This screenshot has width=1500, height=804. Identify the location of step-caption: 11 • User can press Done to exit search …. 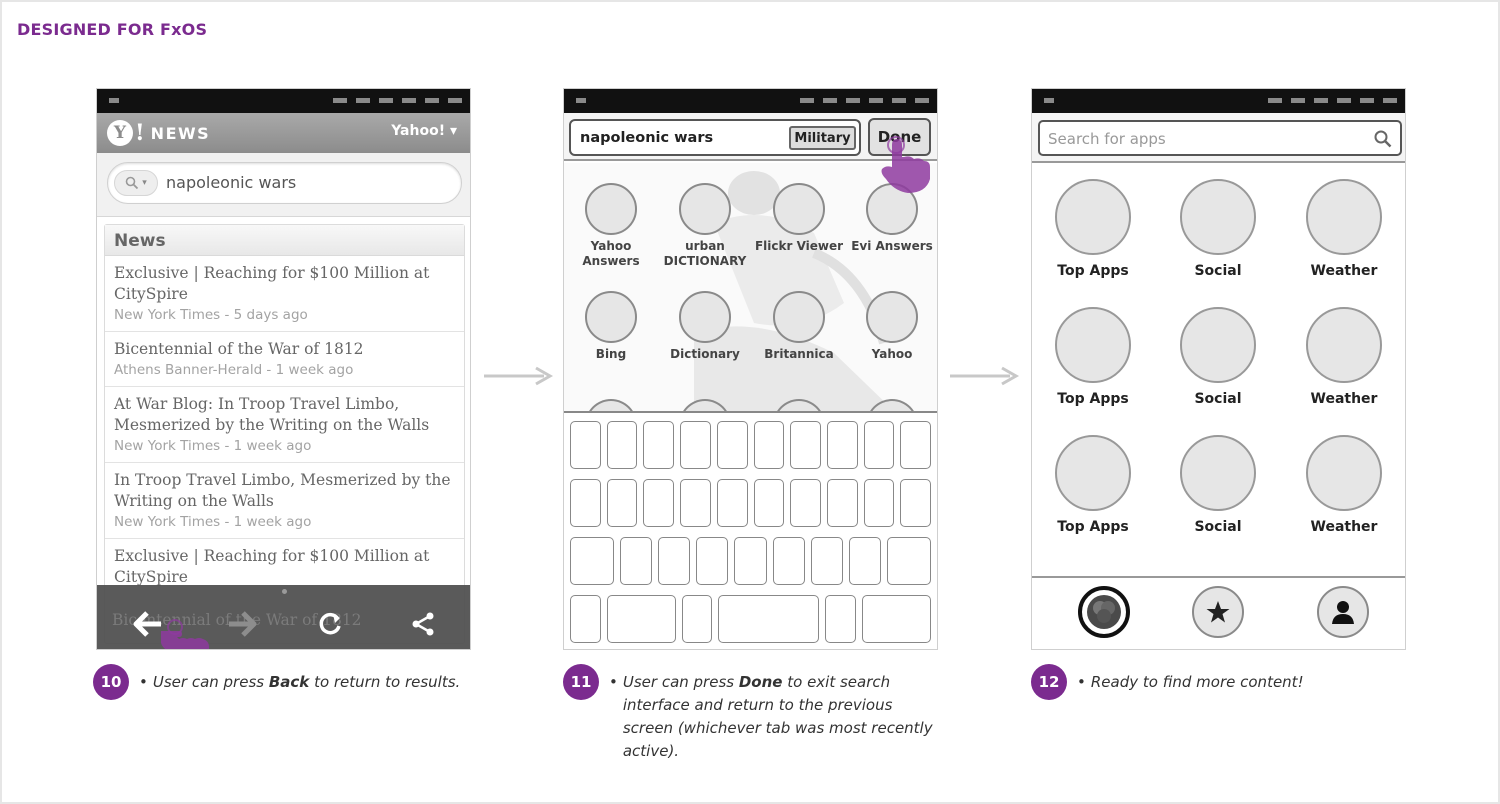
(751, 713).